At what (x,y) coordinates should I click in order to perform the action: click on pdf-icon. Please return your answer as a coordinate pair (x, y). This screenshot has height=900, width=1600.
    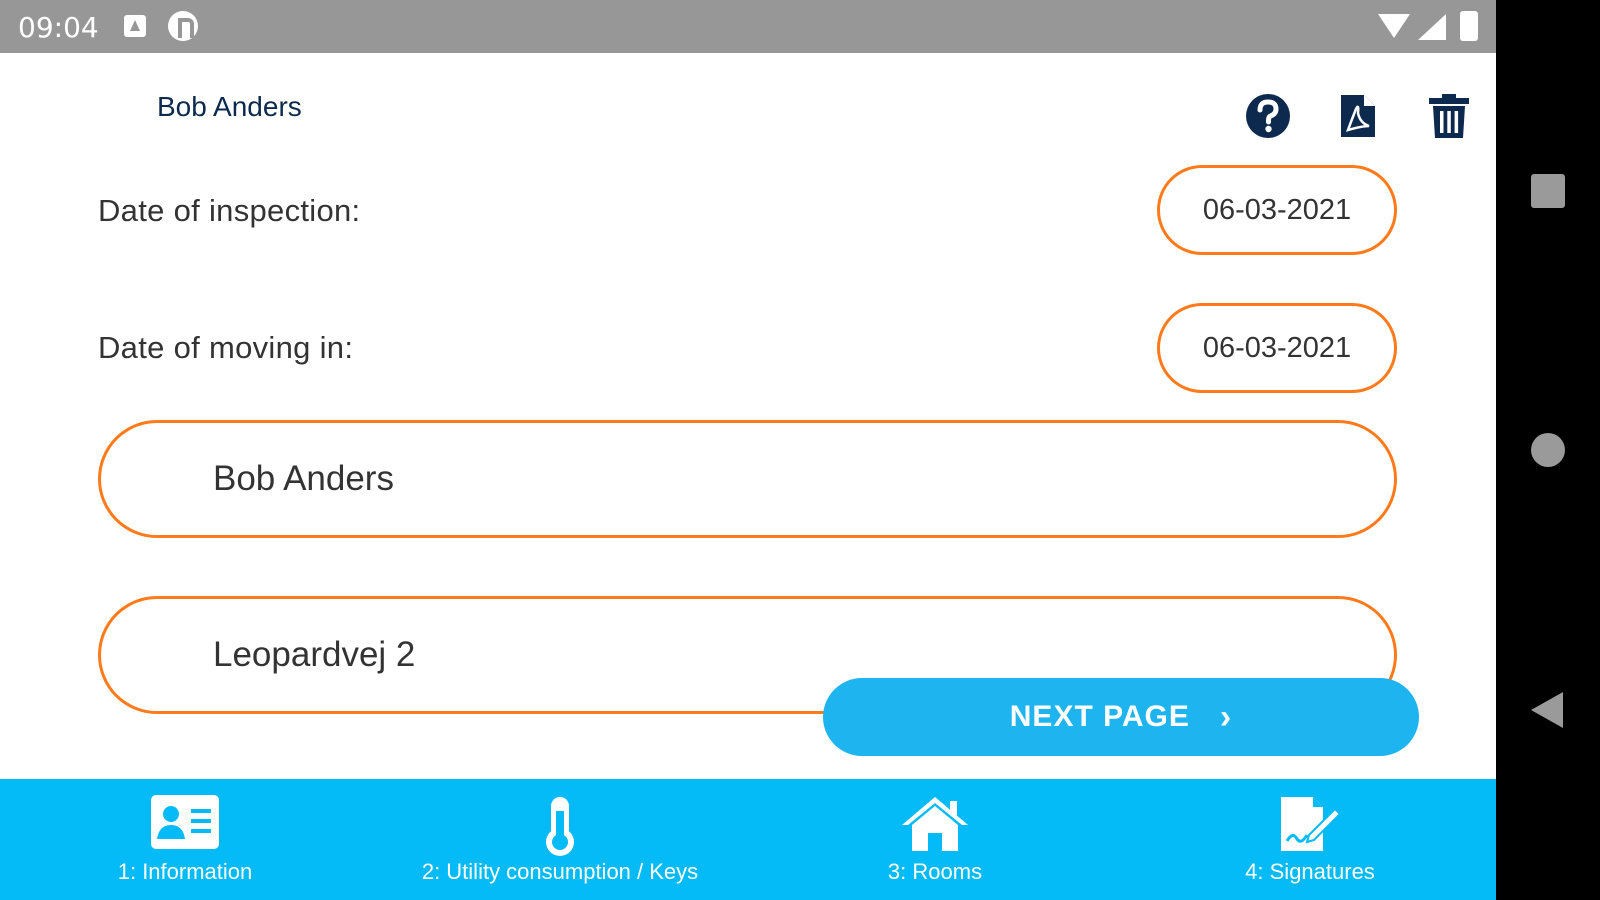
    Looking at the image, I should click on (1361, 116).